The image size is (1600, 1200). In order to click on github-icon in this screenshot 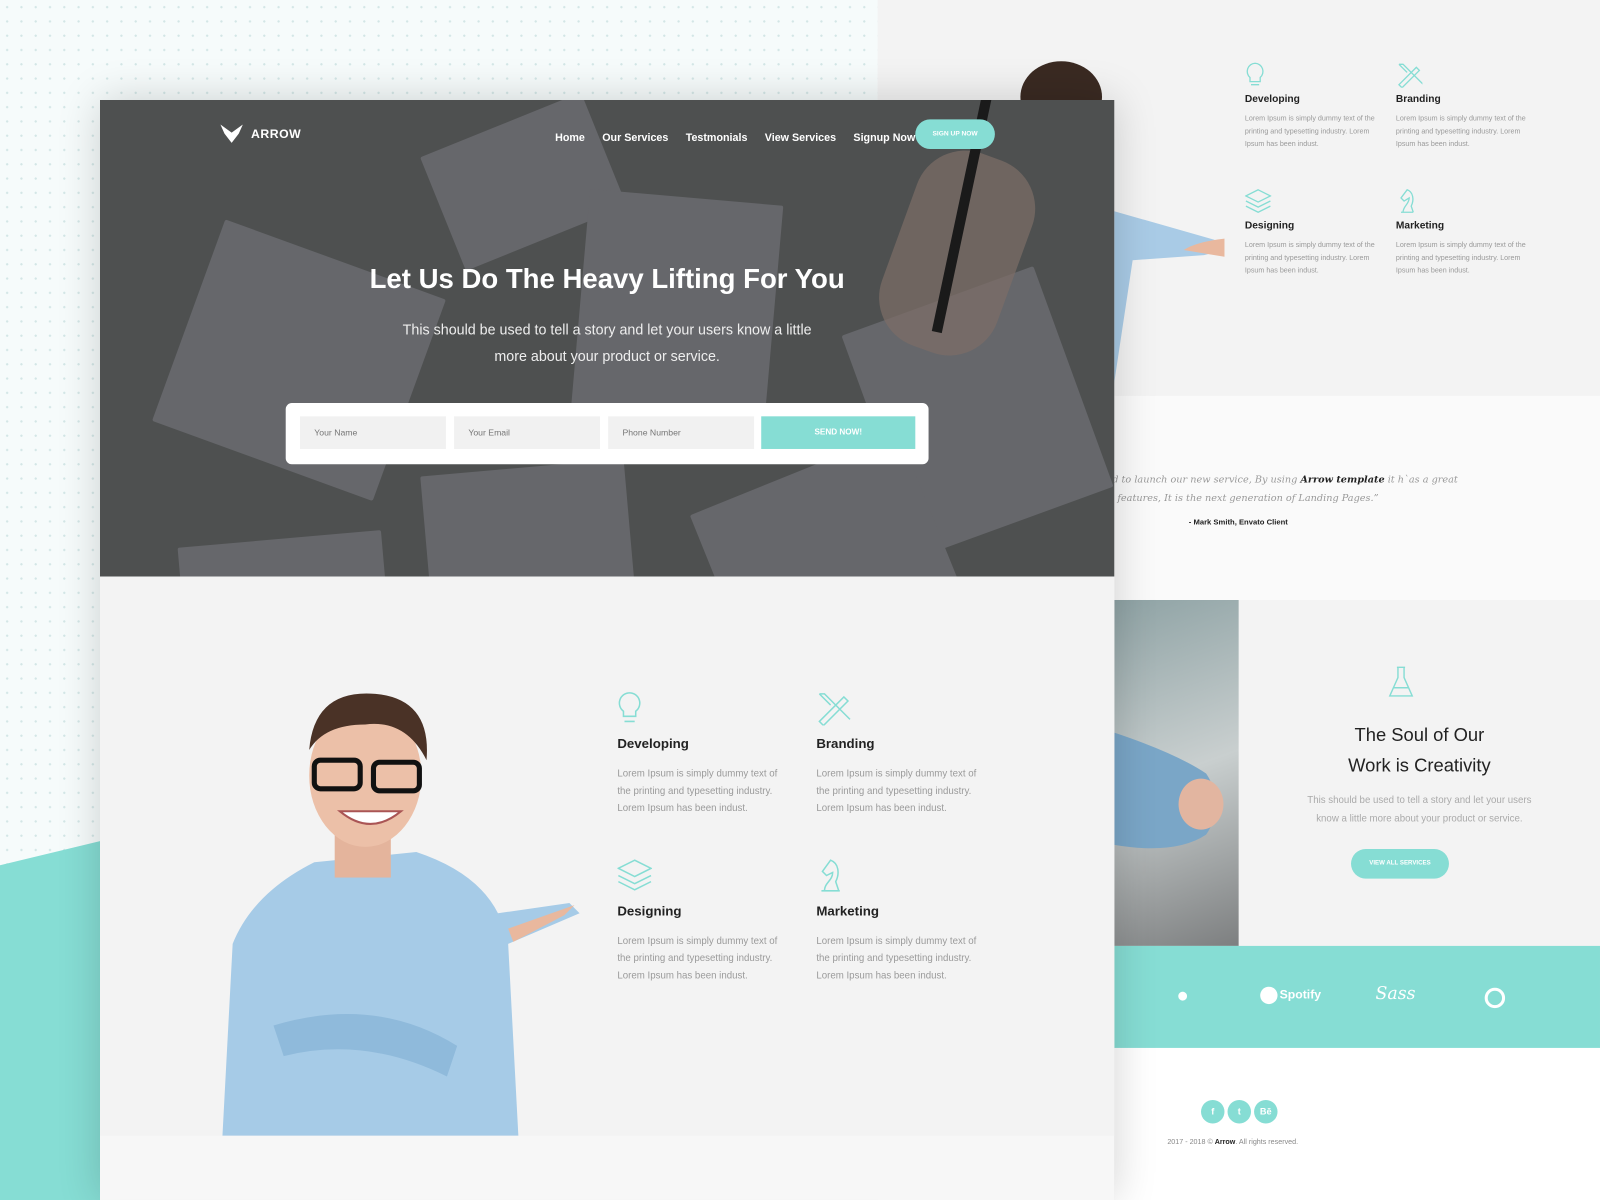, I will do `click(1495, 998)`.